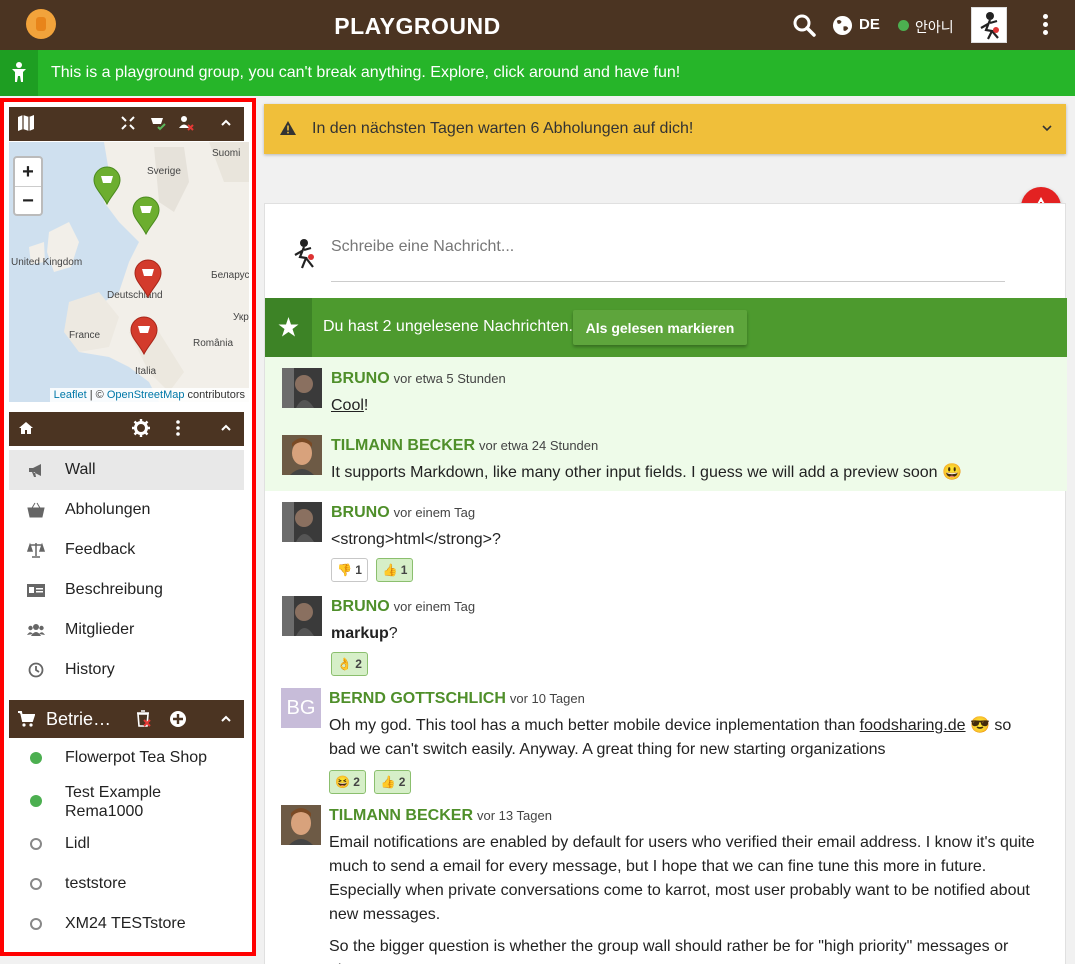 The image size is (1075, 964). I want to click on map-label-ukraine: Україна, so click(241, 317).